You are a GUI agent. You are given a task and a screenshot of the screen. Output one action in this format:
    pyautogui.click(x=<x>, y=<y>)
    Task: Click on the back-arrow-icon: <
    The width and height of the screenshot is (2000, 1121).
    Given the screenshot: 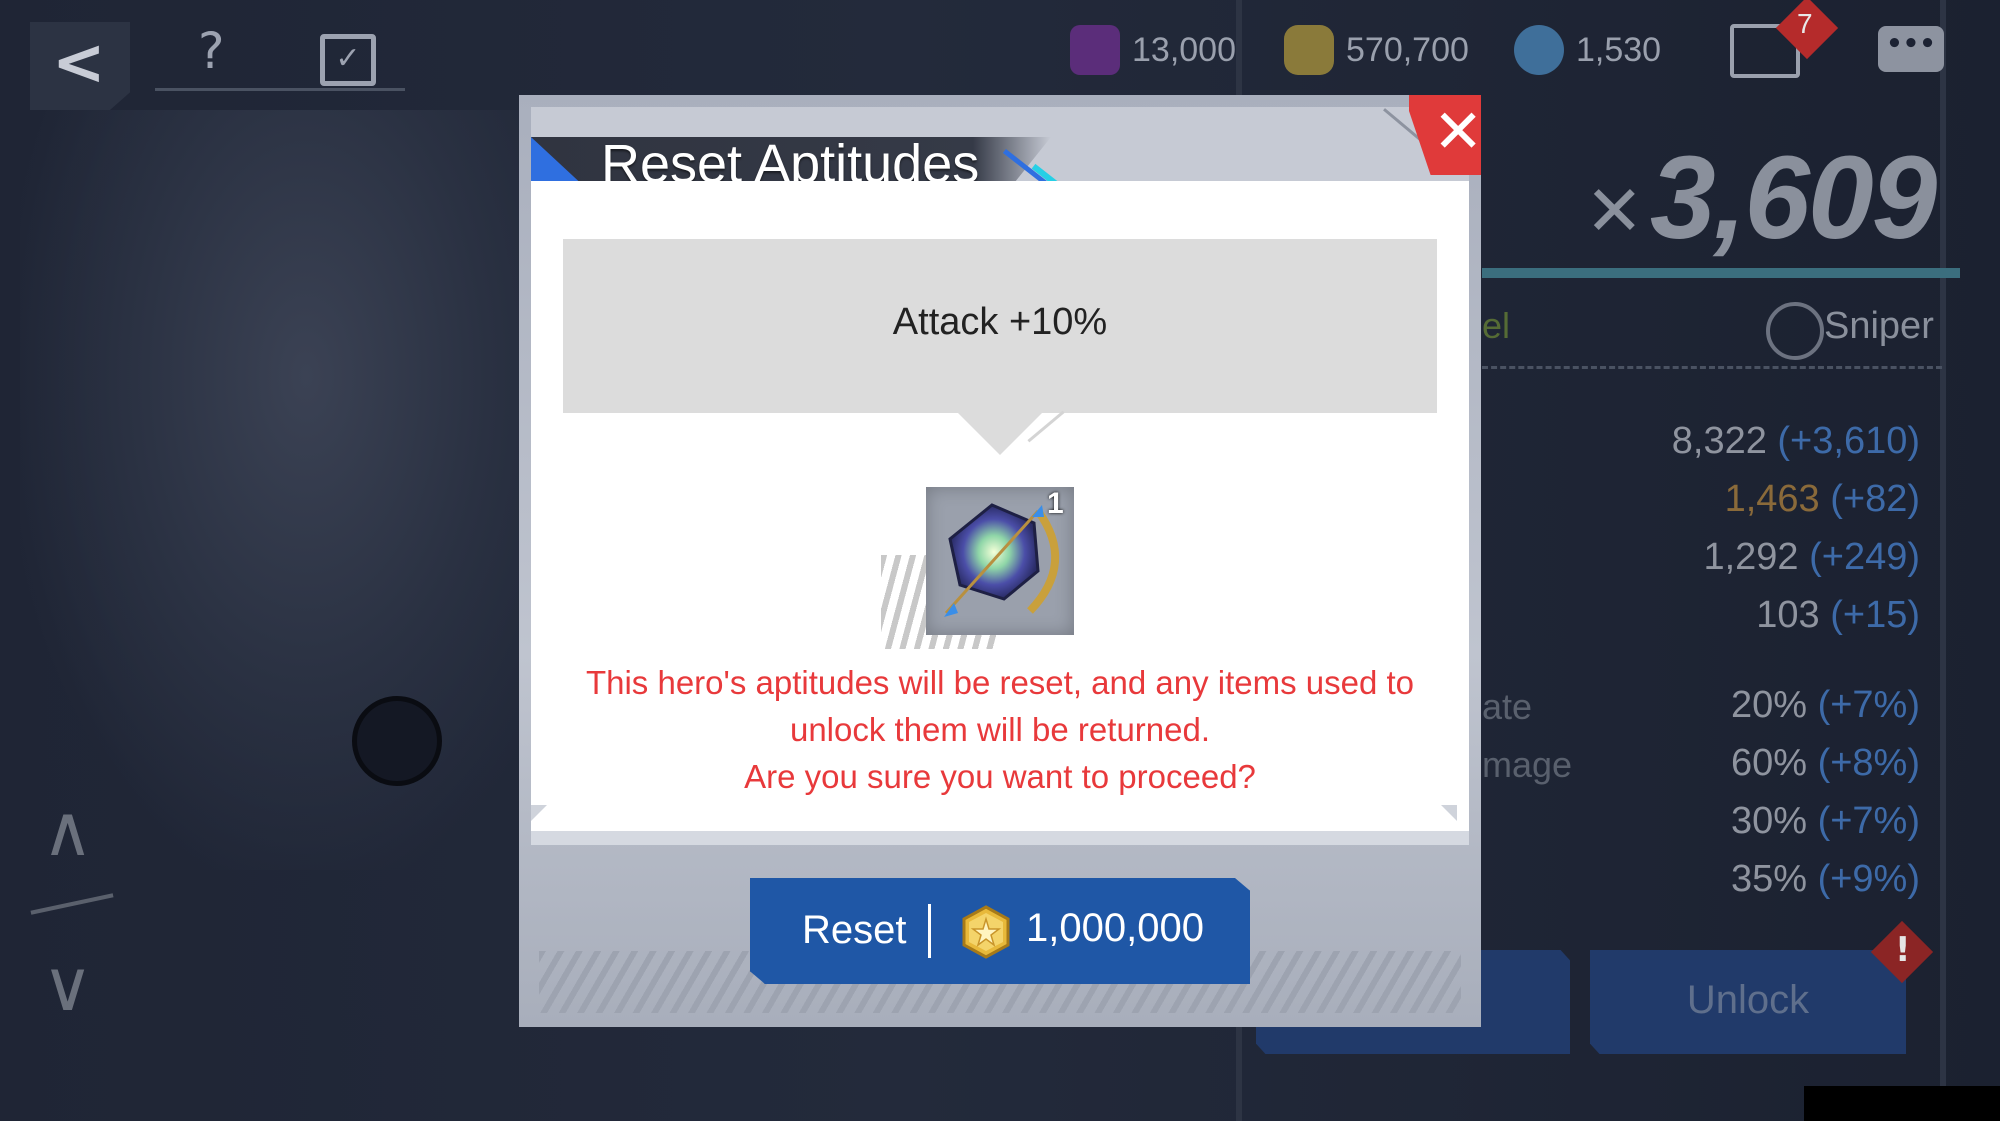 What is the action you would take?
    pyautogui.click(x=79, y=63)
    